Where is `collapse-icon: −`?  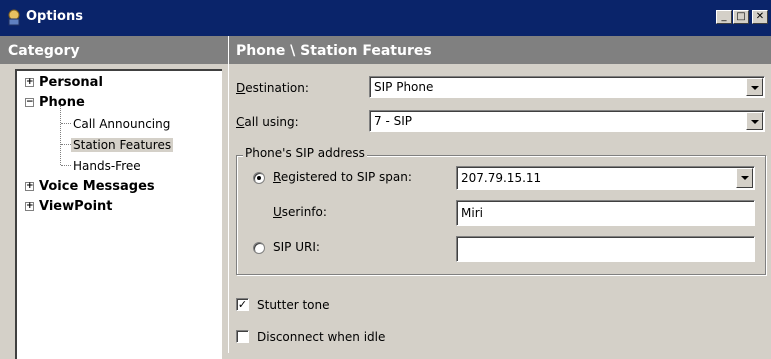 collapse-icon: − is located at coordinates (29, 102).